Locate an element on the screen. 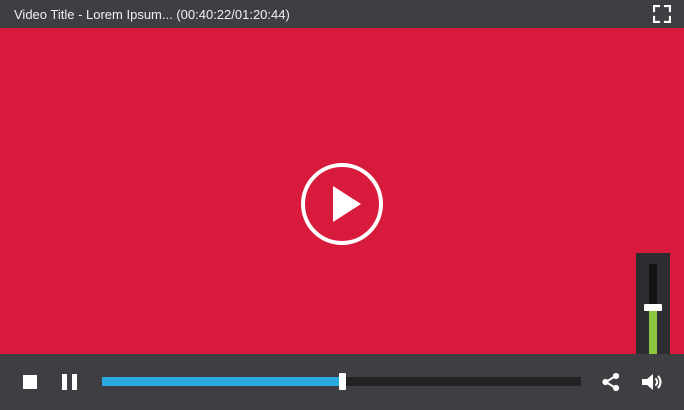  volume-slider-fill is located at coordinates (653, 332).